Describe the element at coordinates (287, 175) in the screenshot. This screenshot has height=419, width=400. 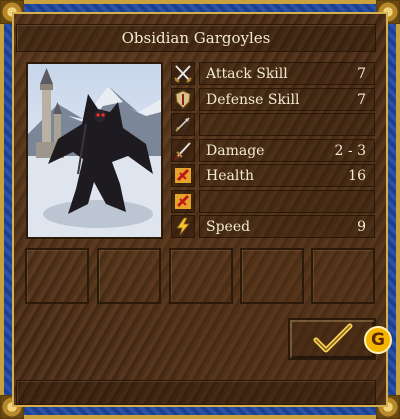
I see `stat-health: Health 16` at that location.